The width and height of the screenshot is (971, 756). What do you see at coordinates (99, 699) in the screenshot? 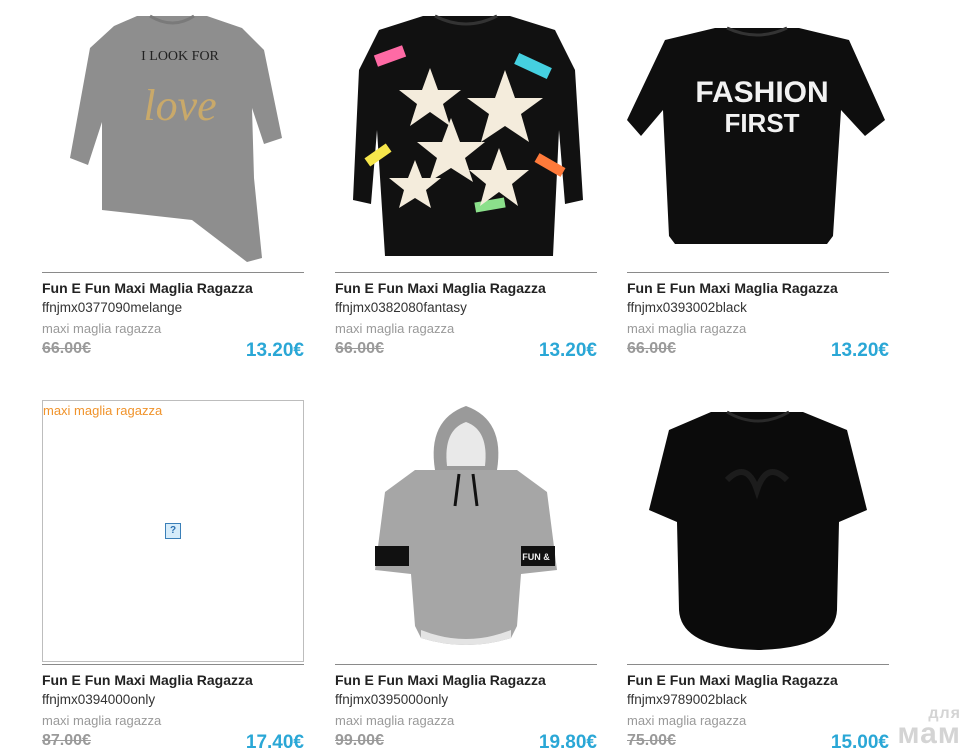
I see `product-sku: ffnjmx0394000only` at bounding box center [99, 699].